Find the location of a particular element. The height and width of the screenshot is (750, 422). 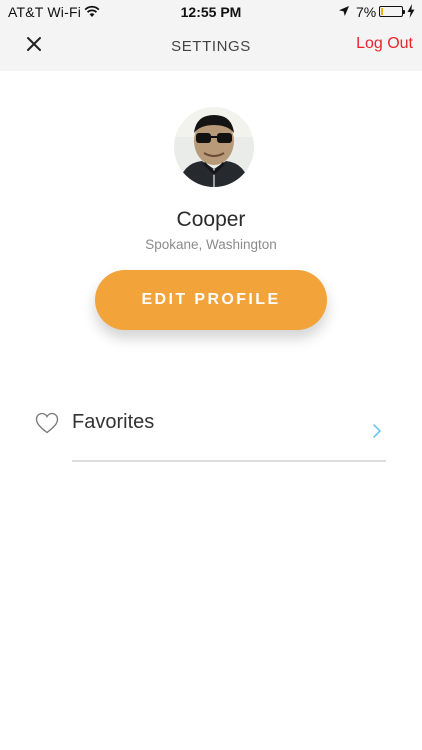

battery-percent: 7% is located at coordinates (366, 12).